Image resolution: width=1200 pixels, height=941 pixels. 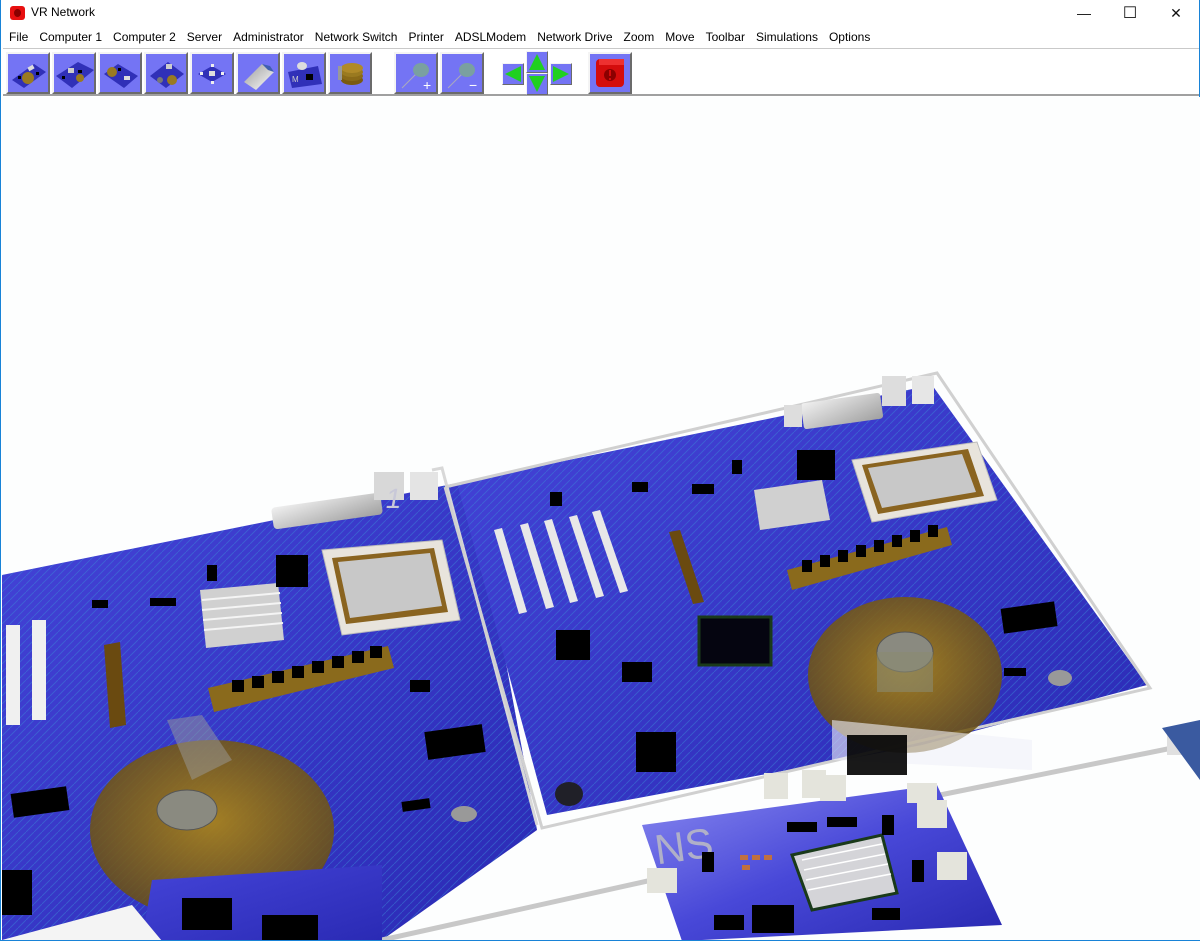 I want to click on menu-adsl-modem: ADSLModem, so click(x=492, y=37).